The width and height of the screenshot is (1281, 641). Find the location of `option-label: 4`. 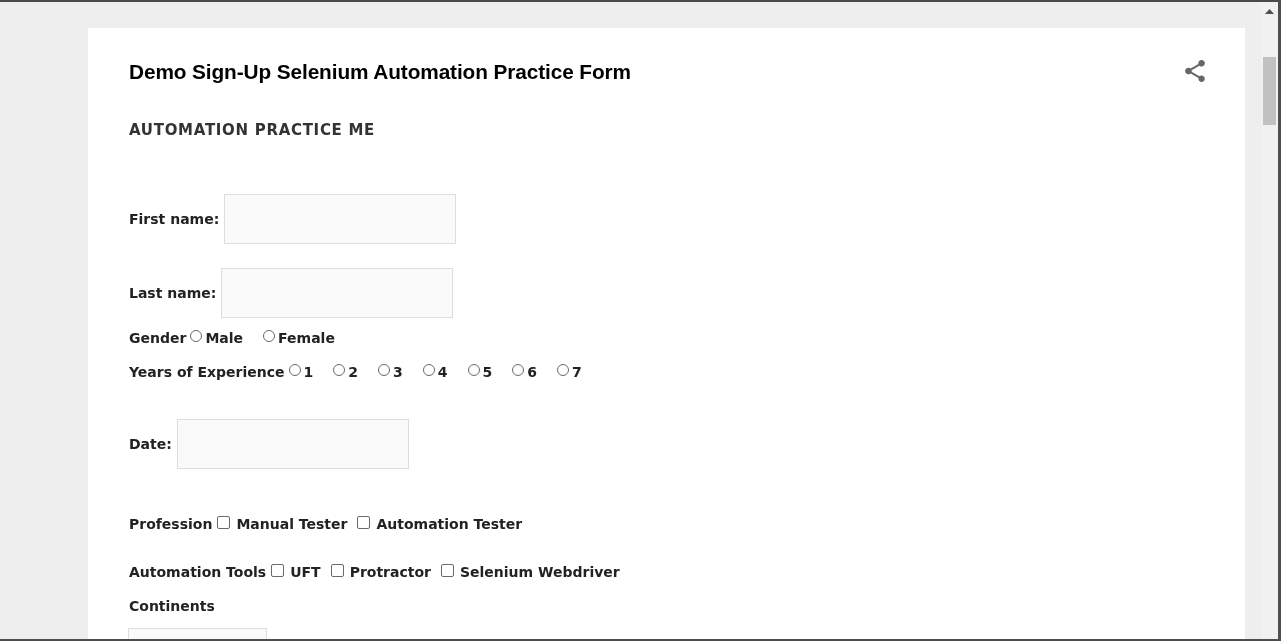

option-label: 4 is located at coordinates (442, 372).